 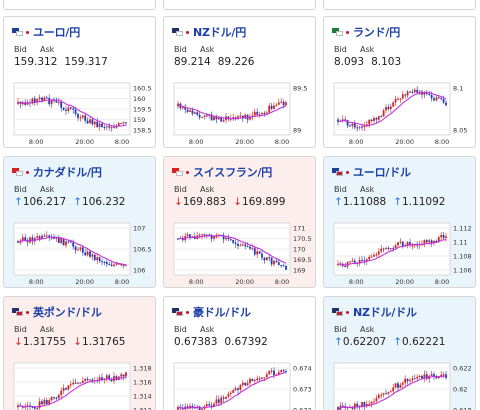 I want to click on y-tick-label: 0.673, so click(x=302, y=390).